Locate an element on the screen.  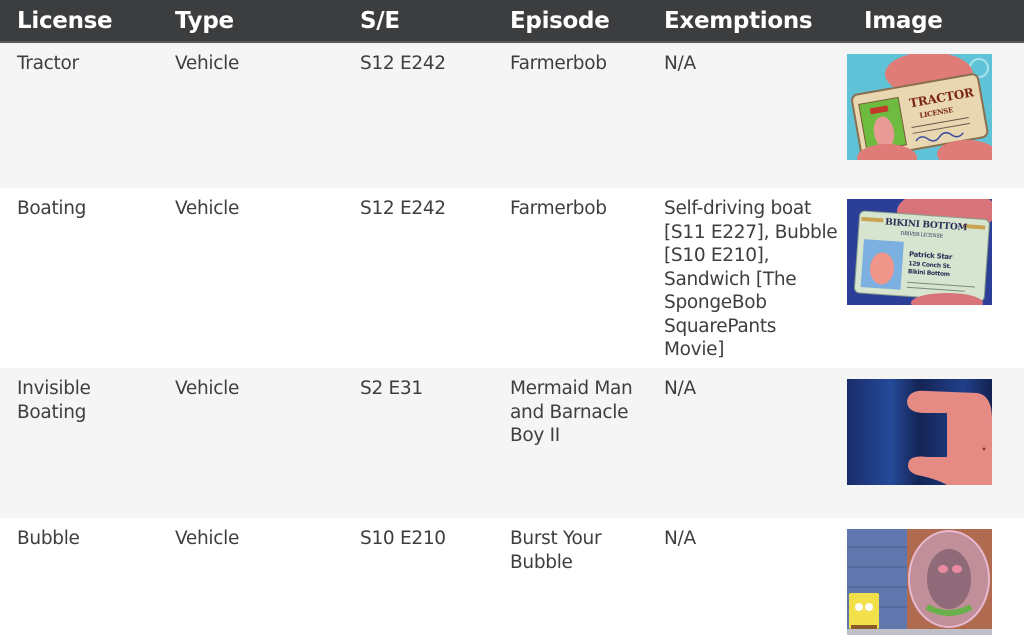
bubble-illustration is located at coordinates (919, 582).